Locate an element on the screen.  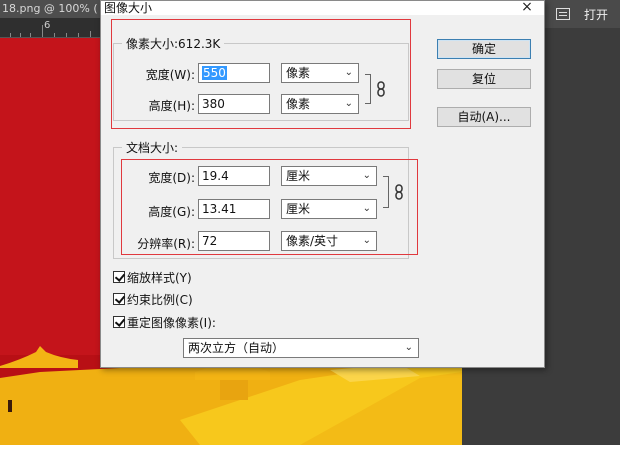
scale-styles-checkbox: 缩放样式(Y) is located at coordinates (152, 277).